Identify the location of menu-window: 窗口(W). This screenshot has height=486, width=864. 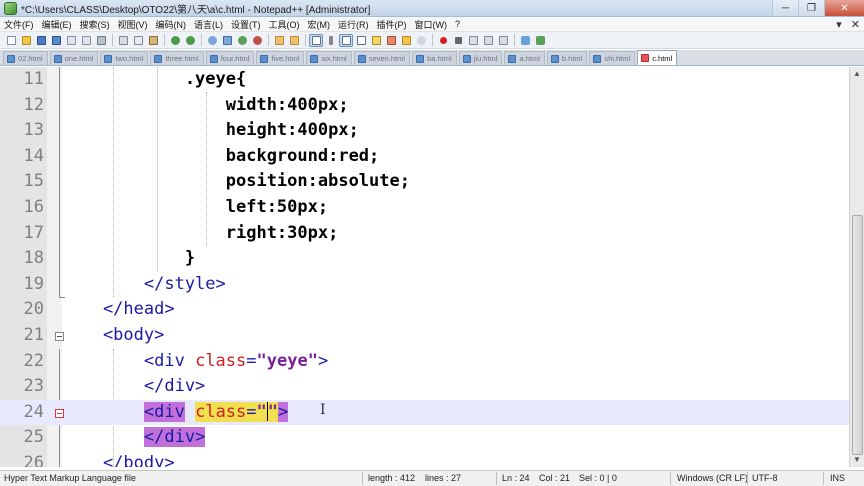
(431, 24).